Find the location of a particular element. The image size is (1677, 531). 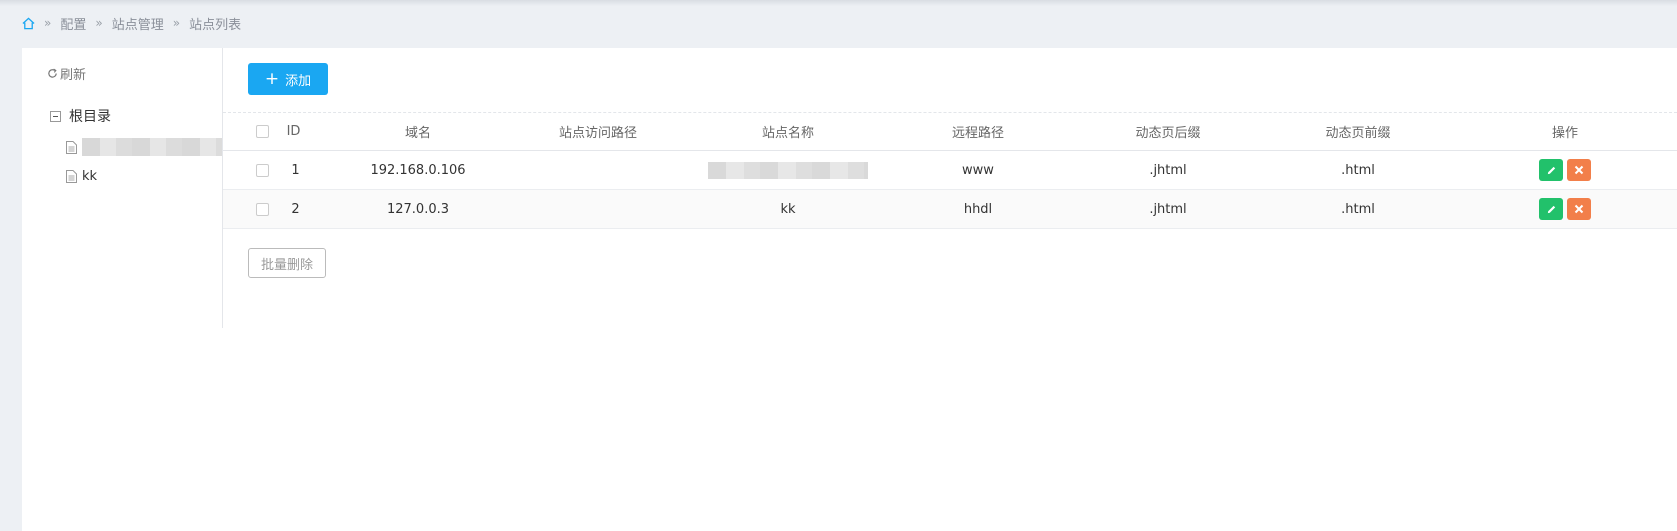

cell-site-name is located at coordinates (788, 170).